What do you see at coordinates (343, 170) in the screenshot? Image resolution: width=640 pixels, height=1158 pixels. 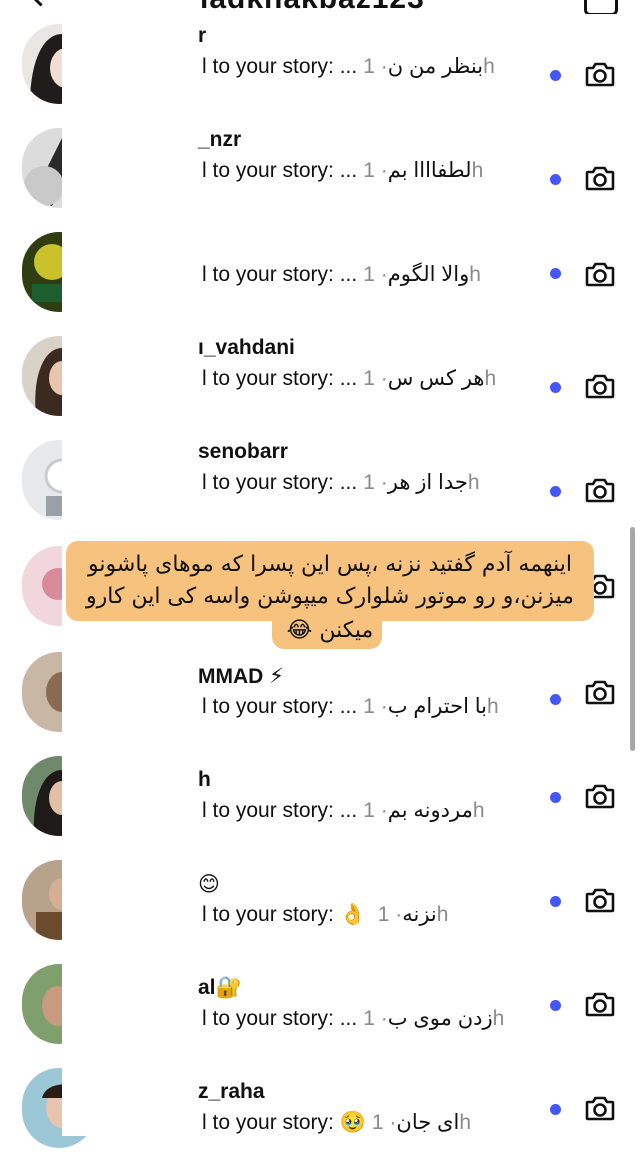 I see `message-preview: l to your story: ...لطفاااا بم· 1h` at bounding box center [343, 170].